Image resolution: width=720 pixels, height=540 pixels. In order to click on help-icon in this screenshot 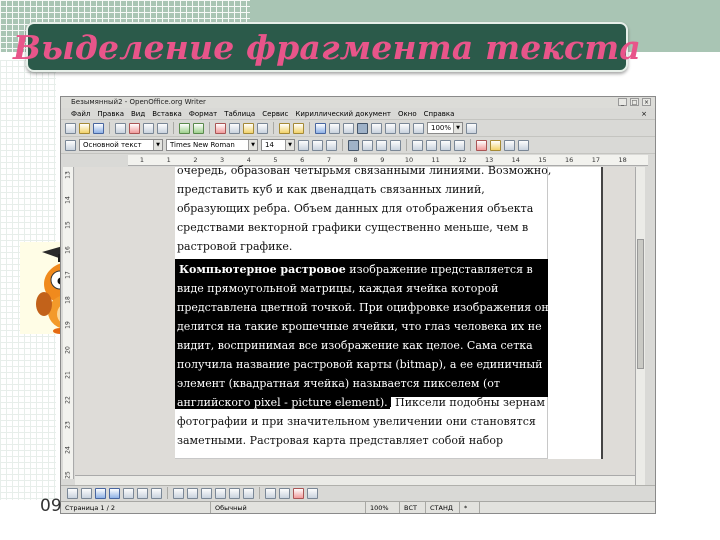, I will do `click(418, 128)`.